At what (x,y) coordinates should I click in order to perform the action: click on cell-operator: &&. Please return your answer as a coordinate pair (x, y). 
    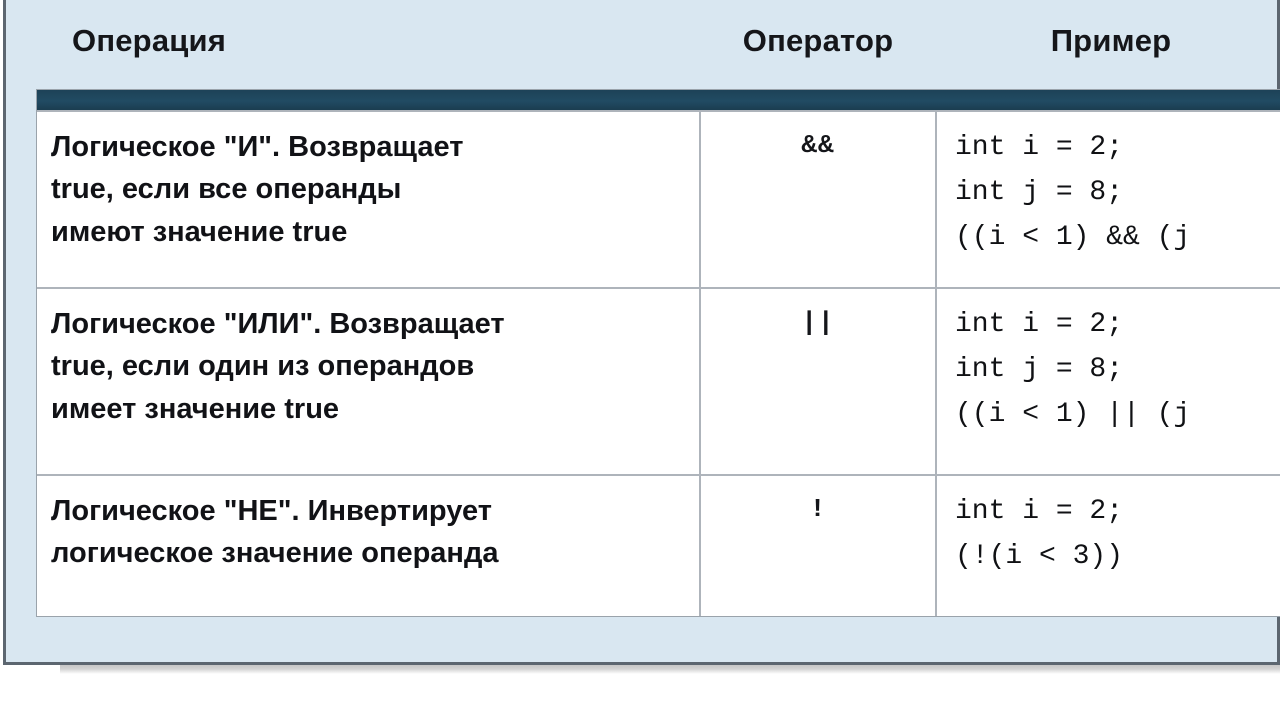
    Looking at the image, I should click on (819, 199).